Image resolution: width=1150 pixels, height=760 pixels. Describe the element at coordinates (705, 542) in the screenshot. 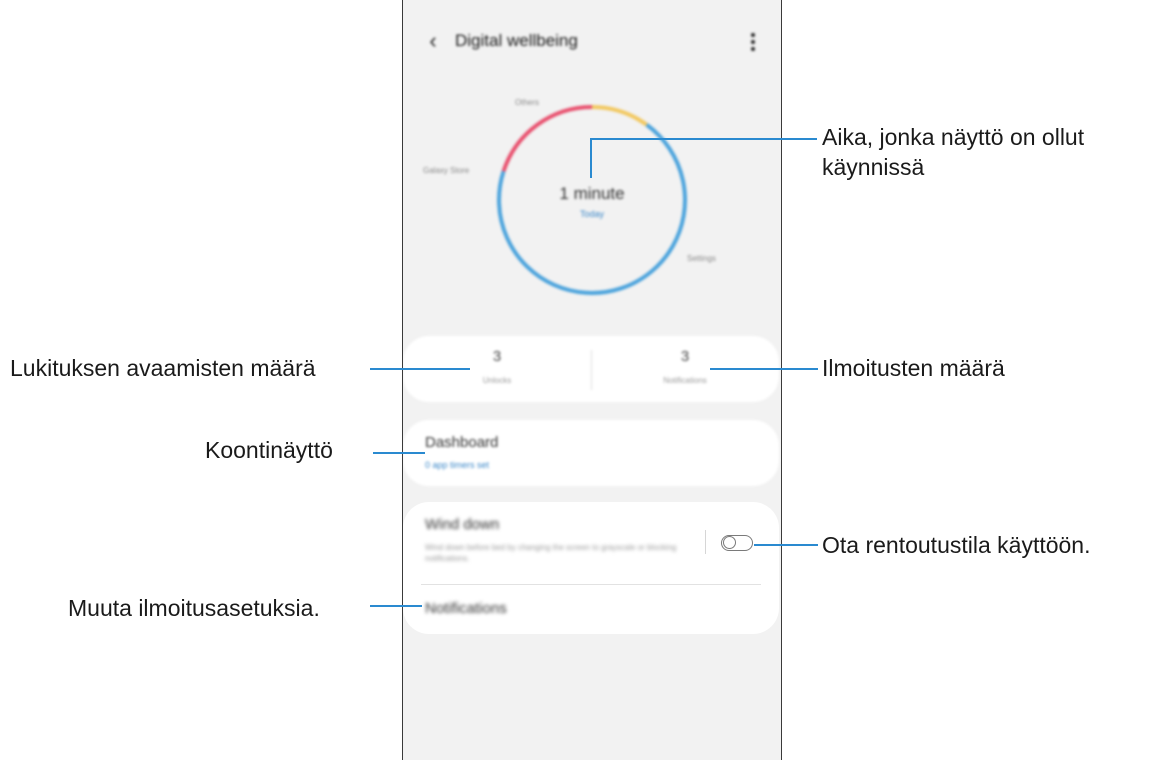

I see `toggle-divider` at that location.